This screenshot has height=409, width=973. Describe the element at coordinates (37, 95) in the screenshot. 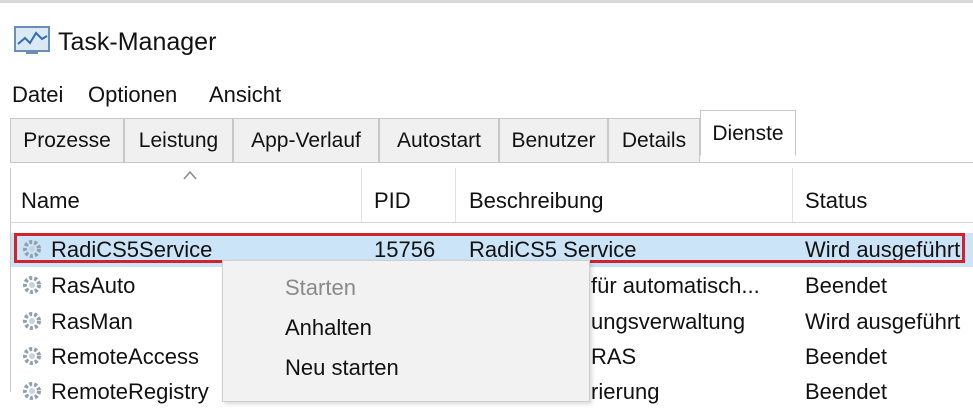

I see `menu-datei: Datei` at that location.